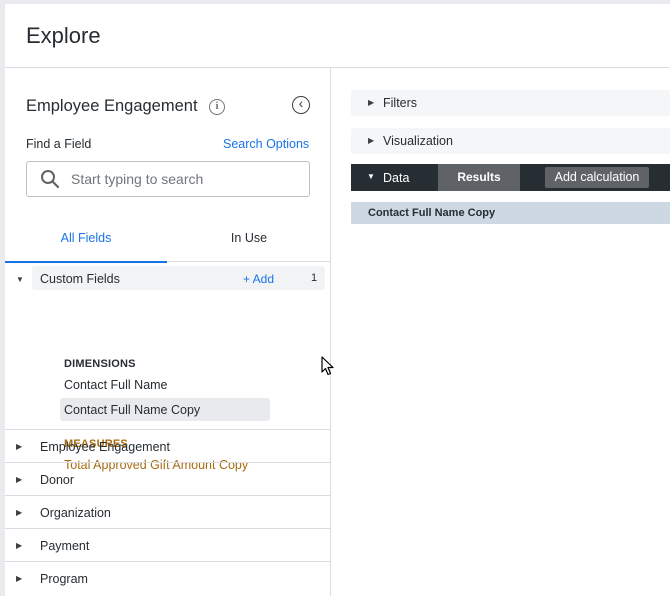 Image resolution: width=670 pixels, height=596 pixels. What do you see at coordinates (510, 103) in the screenshot?
I see `filters-panel-header: ▶ Filters` at bounding box center [510, 103].